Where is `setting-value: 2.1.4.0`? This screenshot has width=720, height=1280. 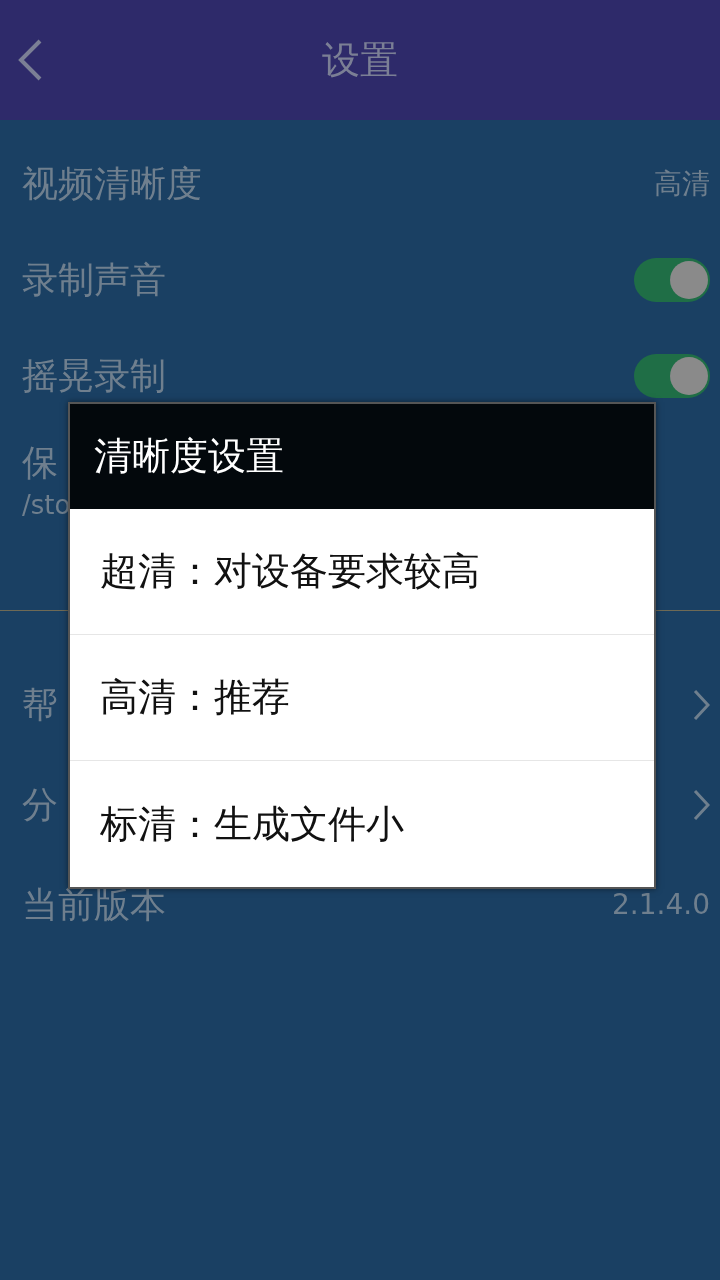 setting-value: 2.1.4.0 is located at coordinates (661, 905).